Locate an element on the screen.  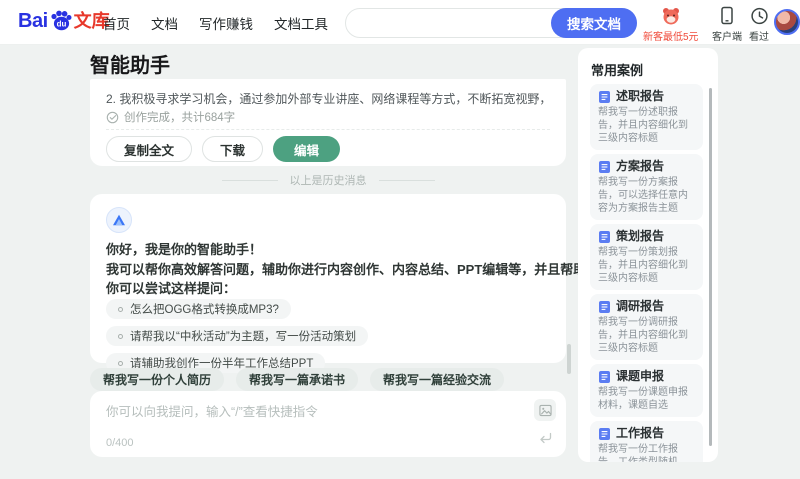
attach-image-button is located at coordinates (545, 410).